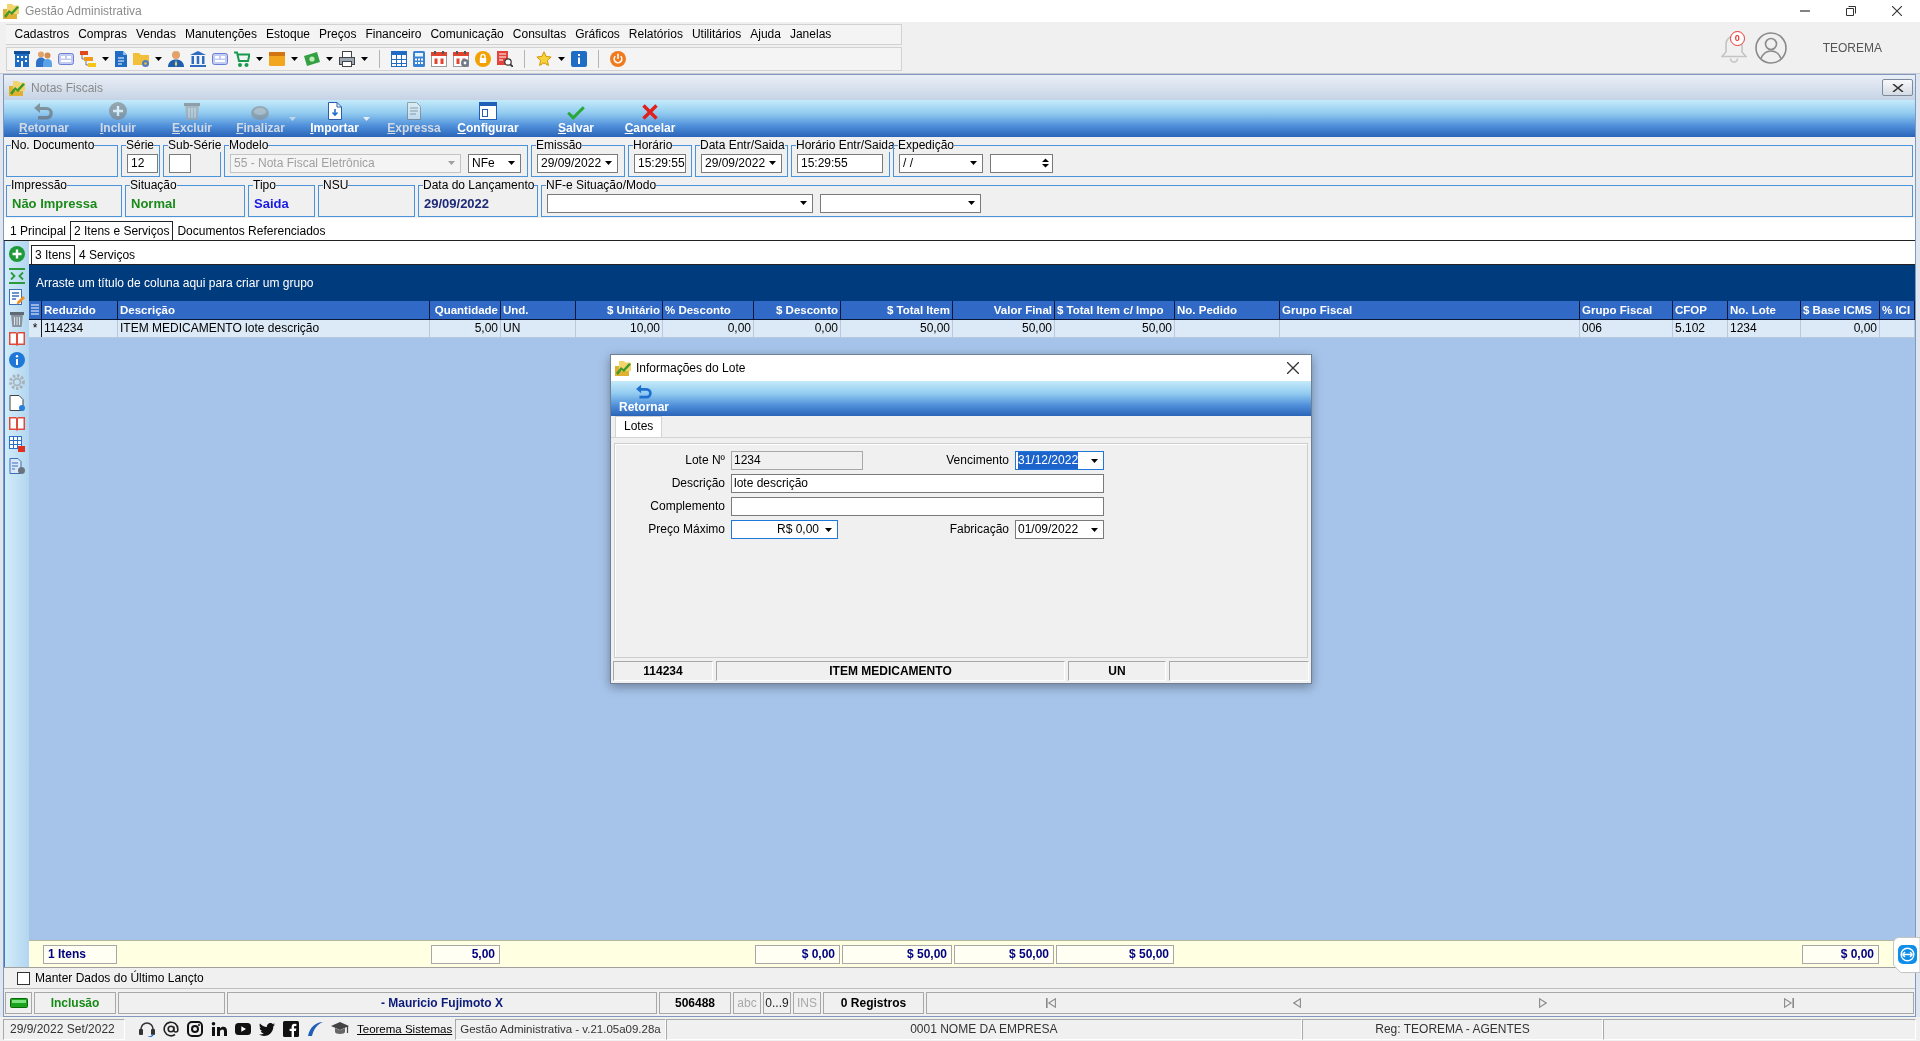  What do you see at coordinates (708, 310) in the screenshot?
I see `column-header: % Desconto` at bounding box center [708, 310].